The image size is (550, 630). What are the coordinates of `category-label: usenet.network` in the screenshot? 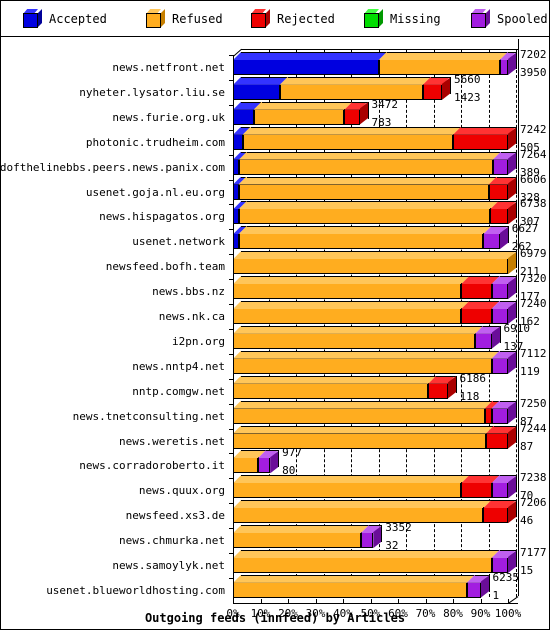 It's located at (178, 242).